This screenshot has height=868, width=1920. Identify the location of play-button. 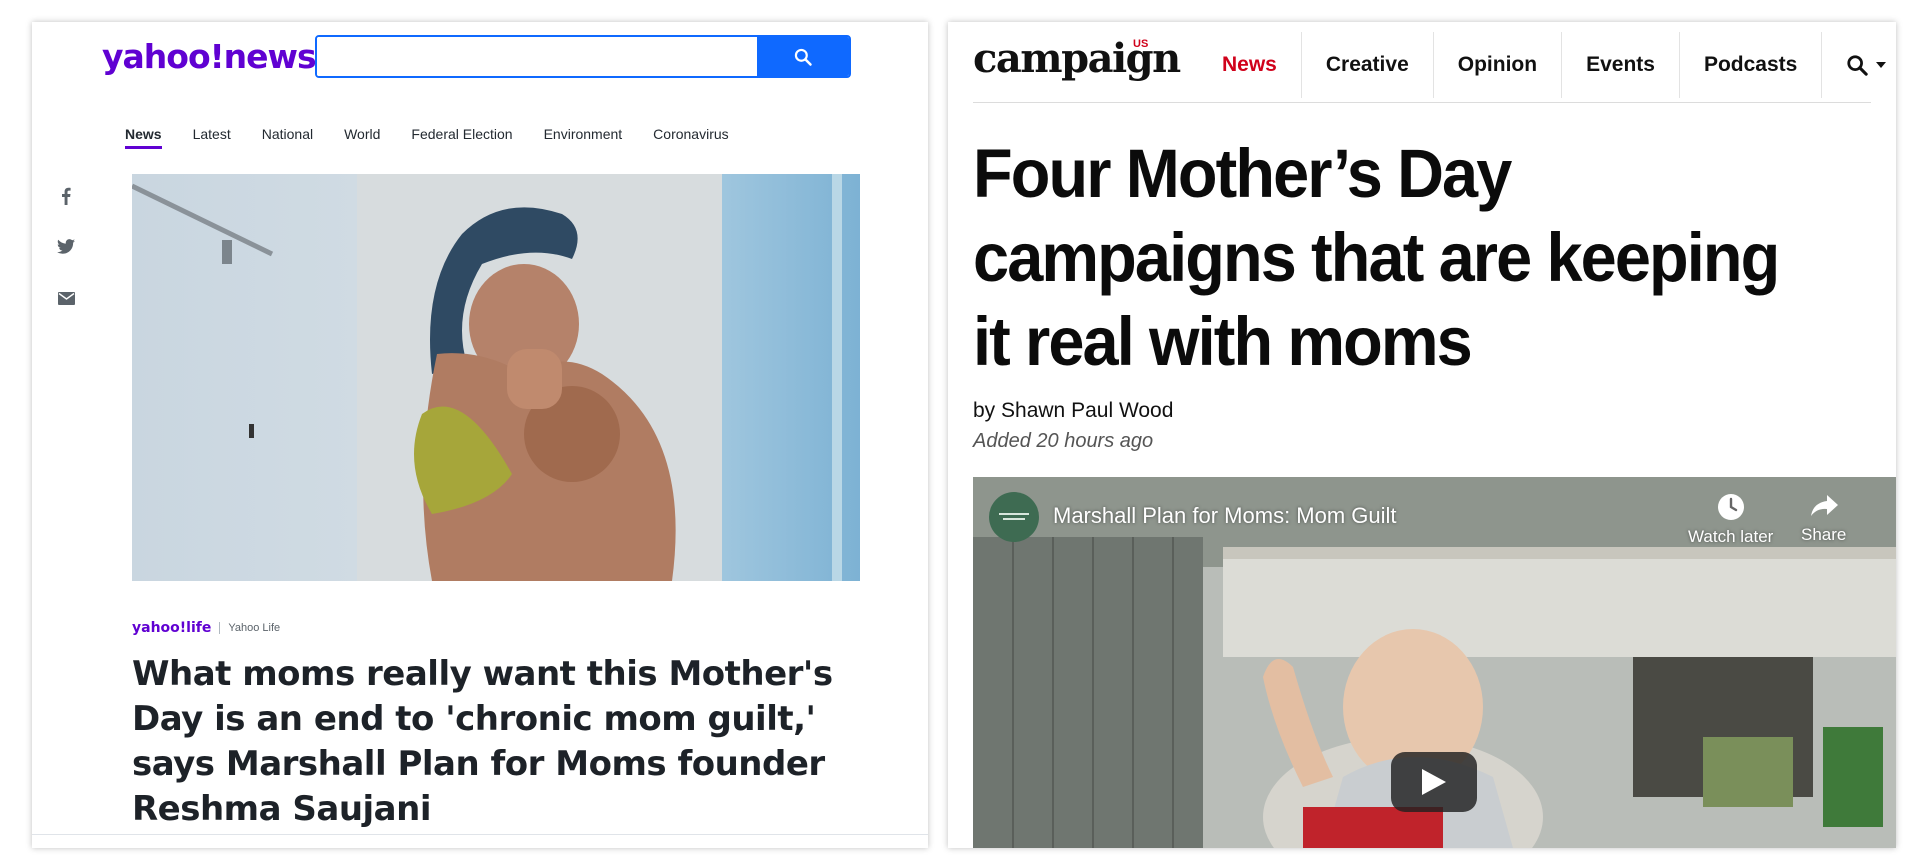
(1434, 782).